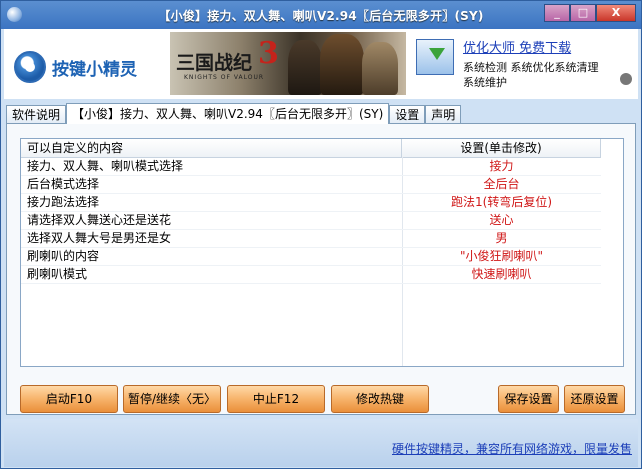 The image size is (642, 469). Describe the element at coordinates (501, 256) in the screenshot. I see `row-value: "小俊狂刷喇叭"` at that location.